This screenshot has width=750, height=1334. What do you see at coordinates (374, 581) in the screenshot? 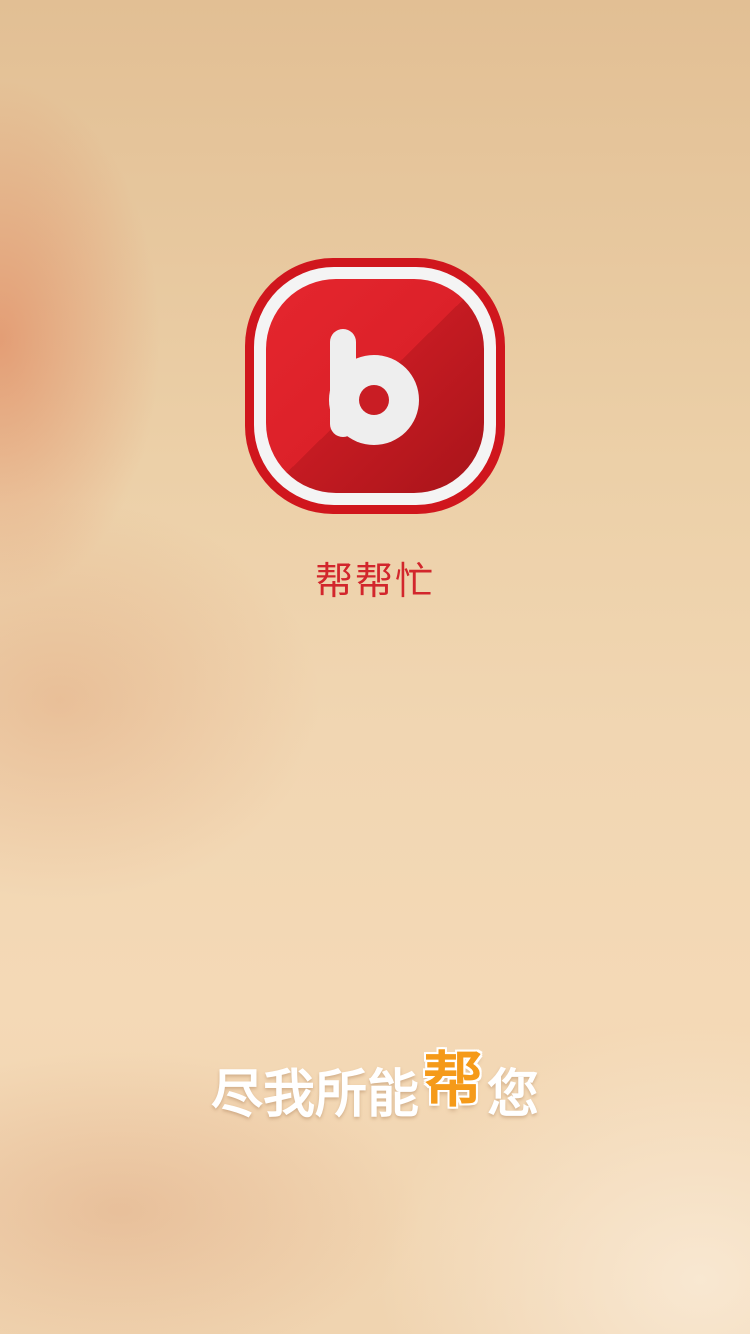
I see `app-name: 帮帮忙` at bounding box center [374, 581].